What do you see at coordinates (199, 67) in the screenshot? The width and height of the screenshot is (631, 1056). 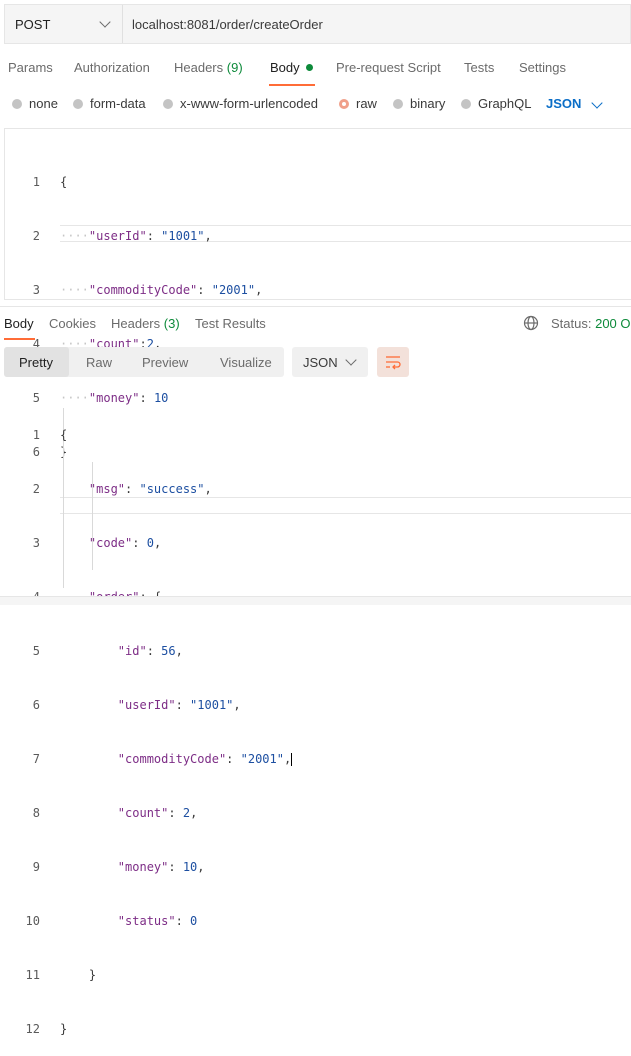 I see `tab-headers-label: Headers` at bounding box center [199, 67].